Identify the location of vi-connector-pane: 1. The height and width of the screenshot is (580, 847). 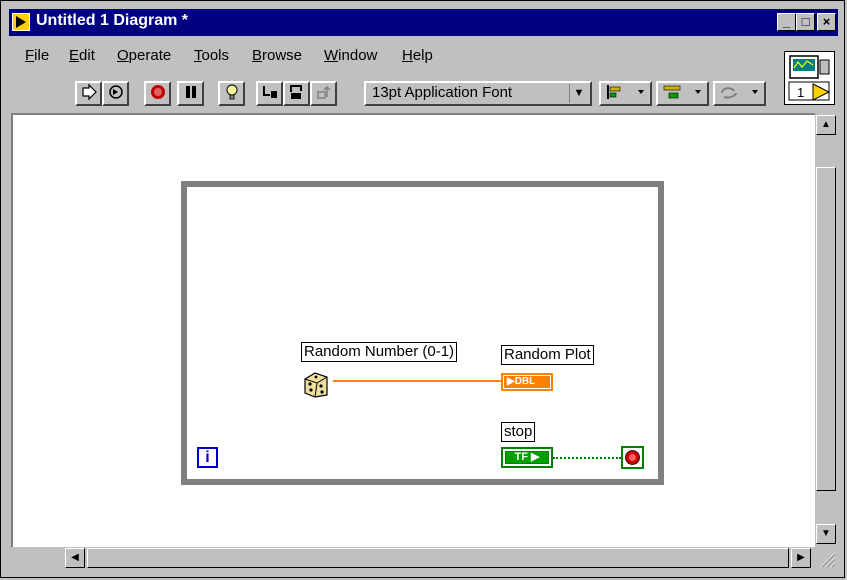
(809, 78).